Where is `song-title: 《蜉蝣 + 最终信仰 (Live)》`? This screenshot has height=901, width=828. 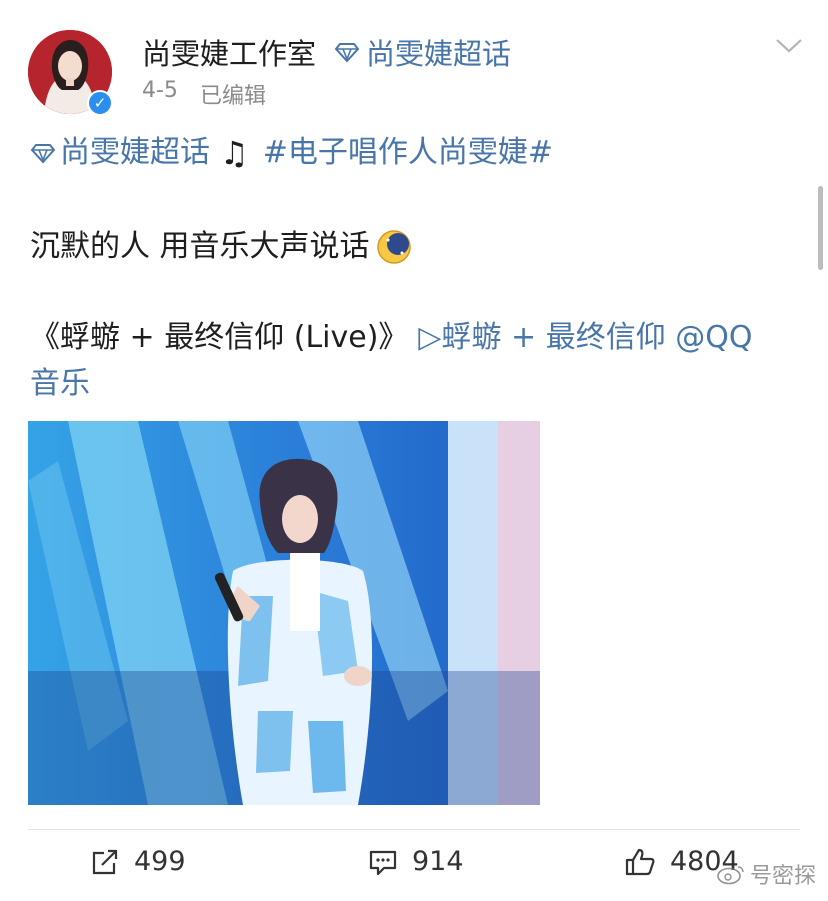 song-title: 《蜉蝣 + 最终信仰 (Live)》 is located at coordinates (219, 337).